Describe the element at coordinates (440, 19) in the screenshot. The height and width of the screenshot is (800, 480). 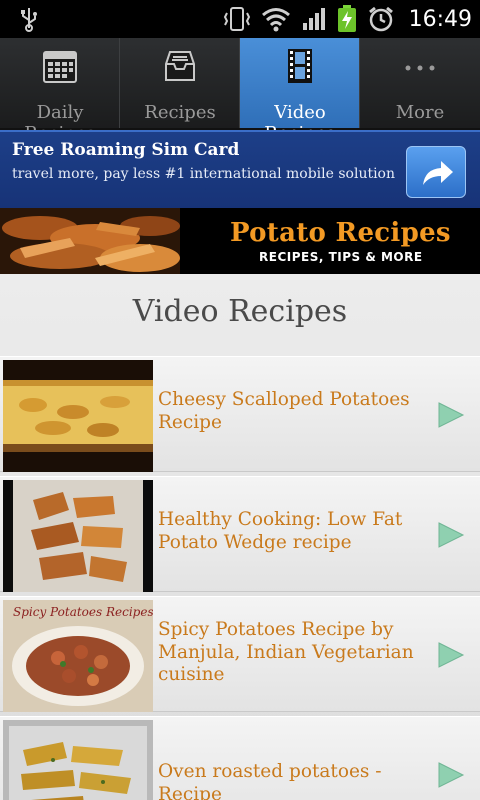
I see `status-time: 16:49` at that location.